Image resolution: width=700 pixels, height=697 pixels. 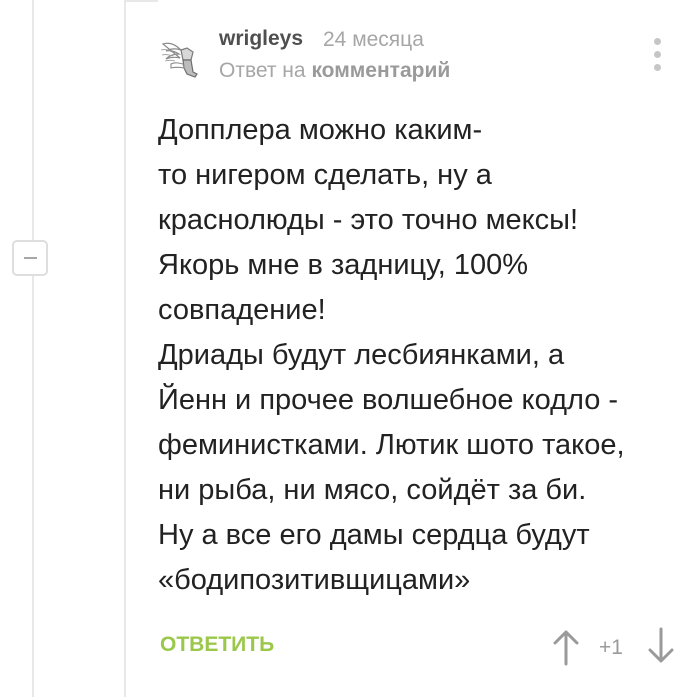 I want to click on comment-text-line: Якорь мне в задницу, 100%, so click(x=343, y=265).